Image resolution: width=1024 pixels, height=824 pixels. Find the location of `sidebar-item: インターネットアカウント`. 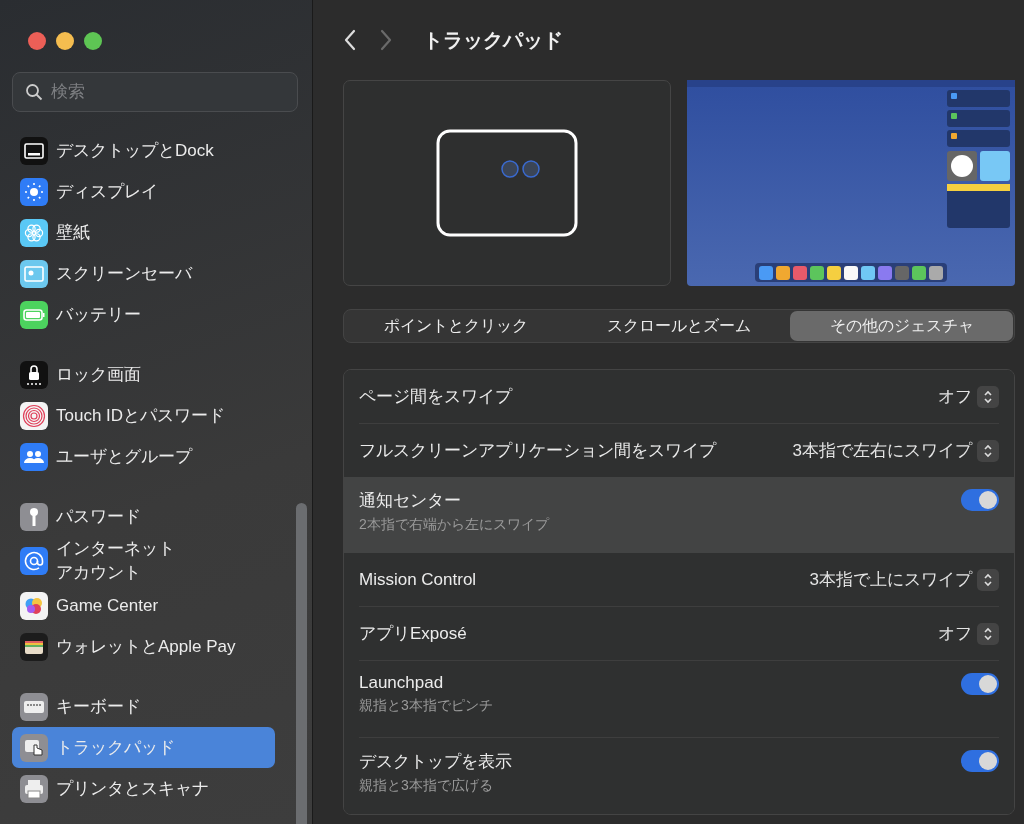

sidebar-item: インターネットアカウント is located at coordinates (143, 561).